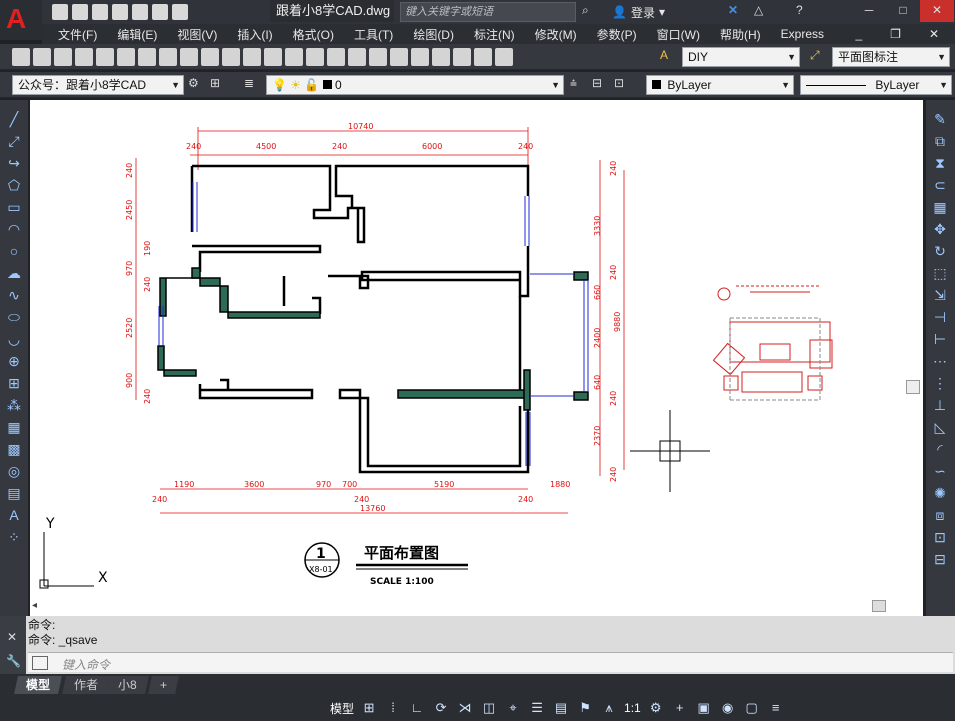  What do you see at coordinates (940, 515) in the screenshot?
I see `draworder-icon: ⧈` at bounding box center [940, 515].